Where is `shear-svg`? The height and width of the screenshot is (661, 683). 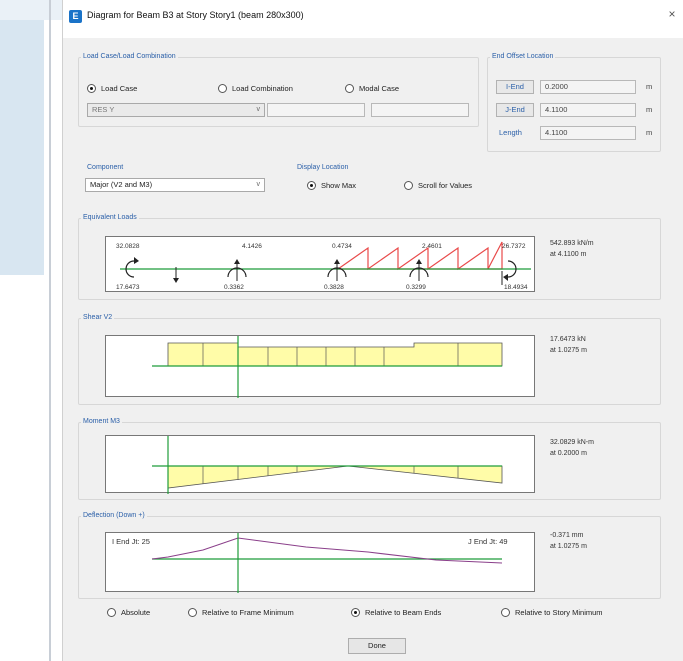
shear-svg is located at coordinates (327, 367).